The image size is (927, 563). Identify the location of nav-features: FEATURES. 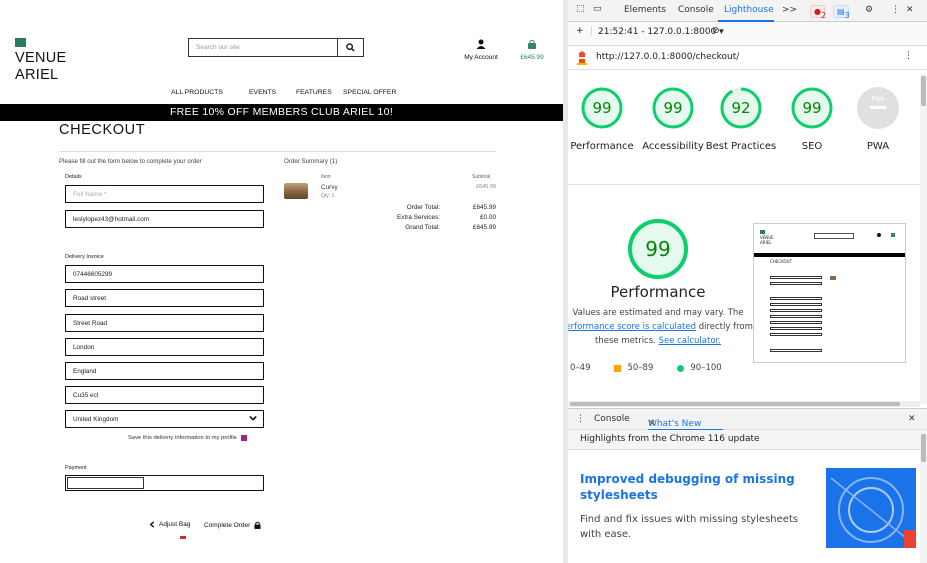
(314, 92).